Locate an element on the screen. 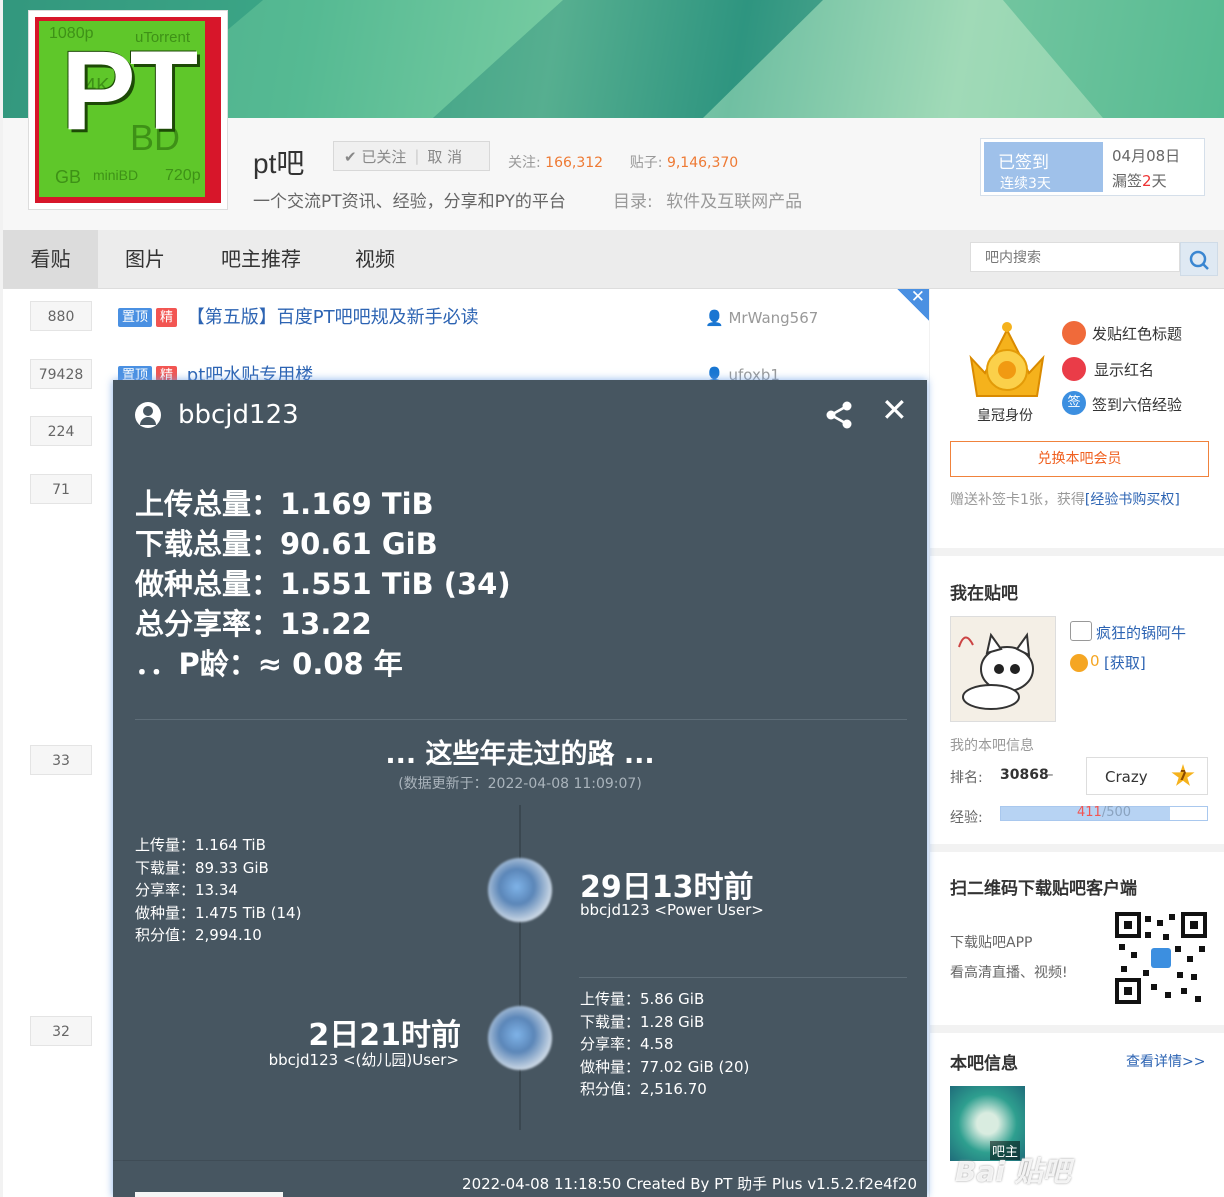 The height and width of the screenshot is (1197, 1224). timeline-line is located at coordinates (520, 967).